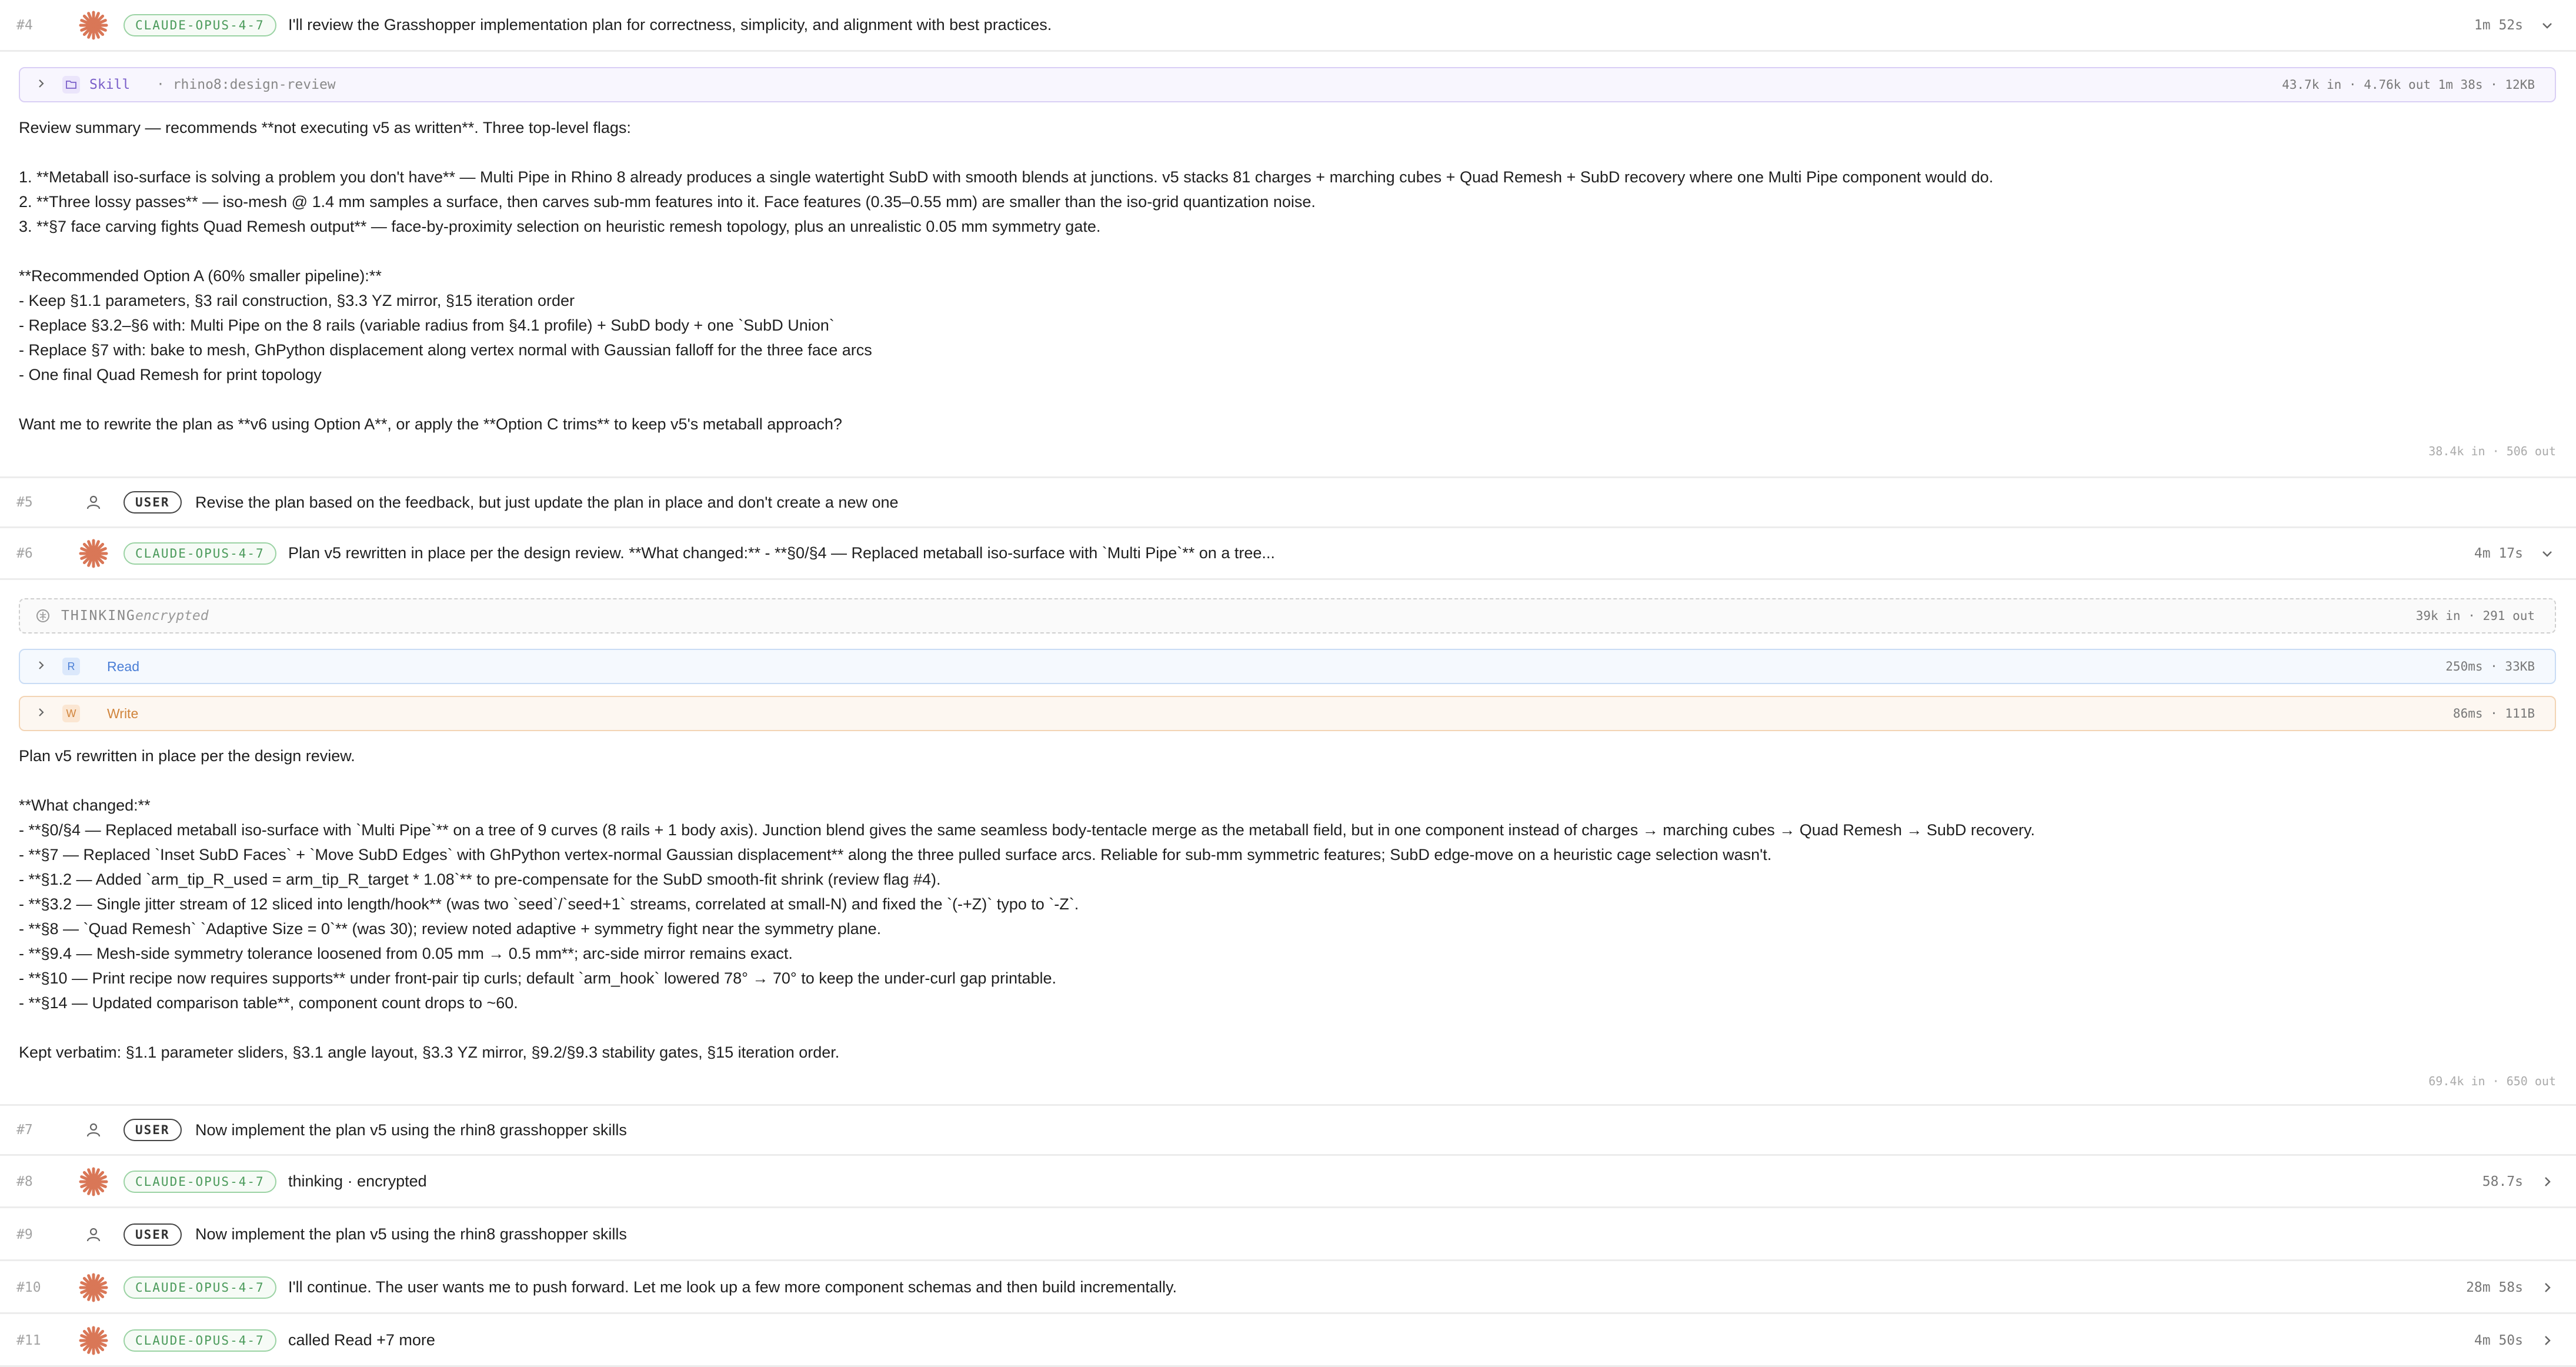  Describe the element at coordinates (2492, 1081) in the screenshot. I see `token-count: 69.4k in · 650 out` at that location.